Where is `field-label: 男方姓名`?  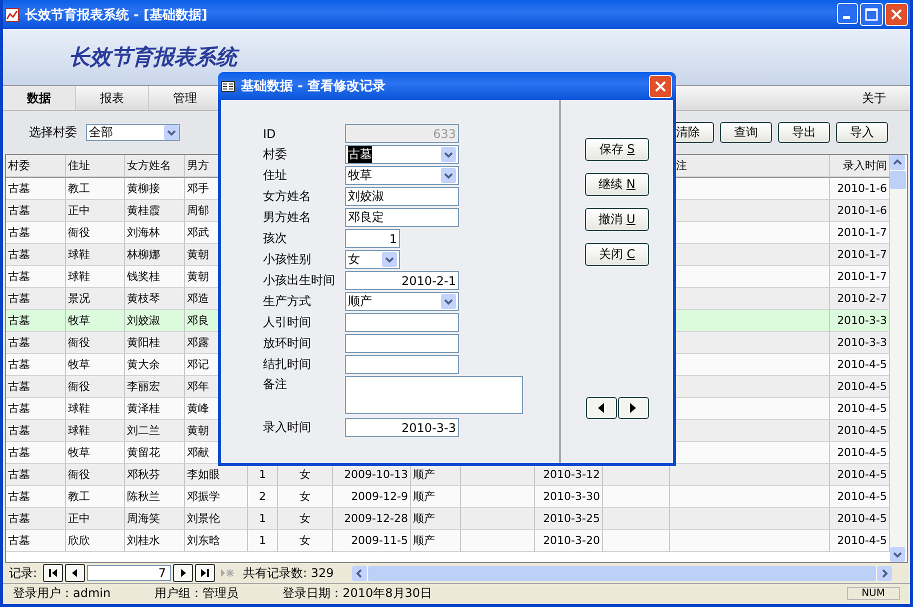
field-label: 男方姓名 is located at coordinates (287, 217).